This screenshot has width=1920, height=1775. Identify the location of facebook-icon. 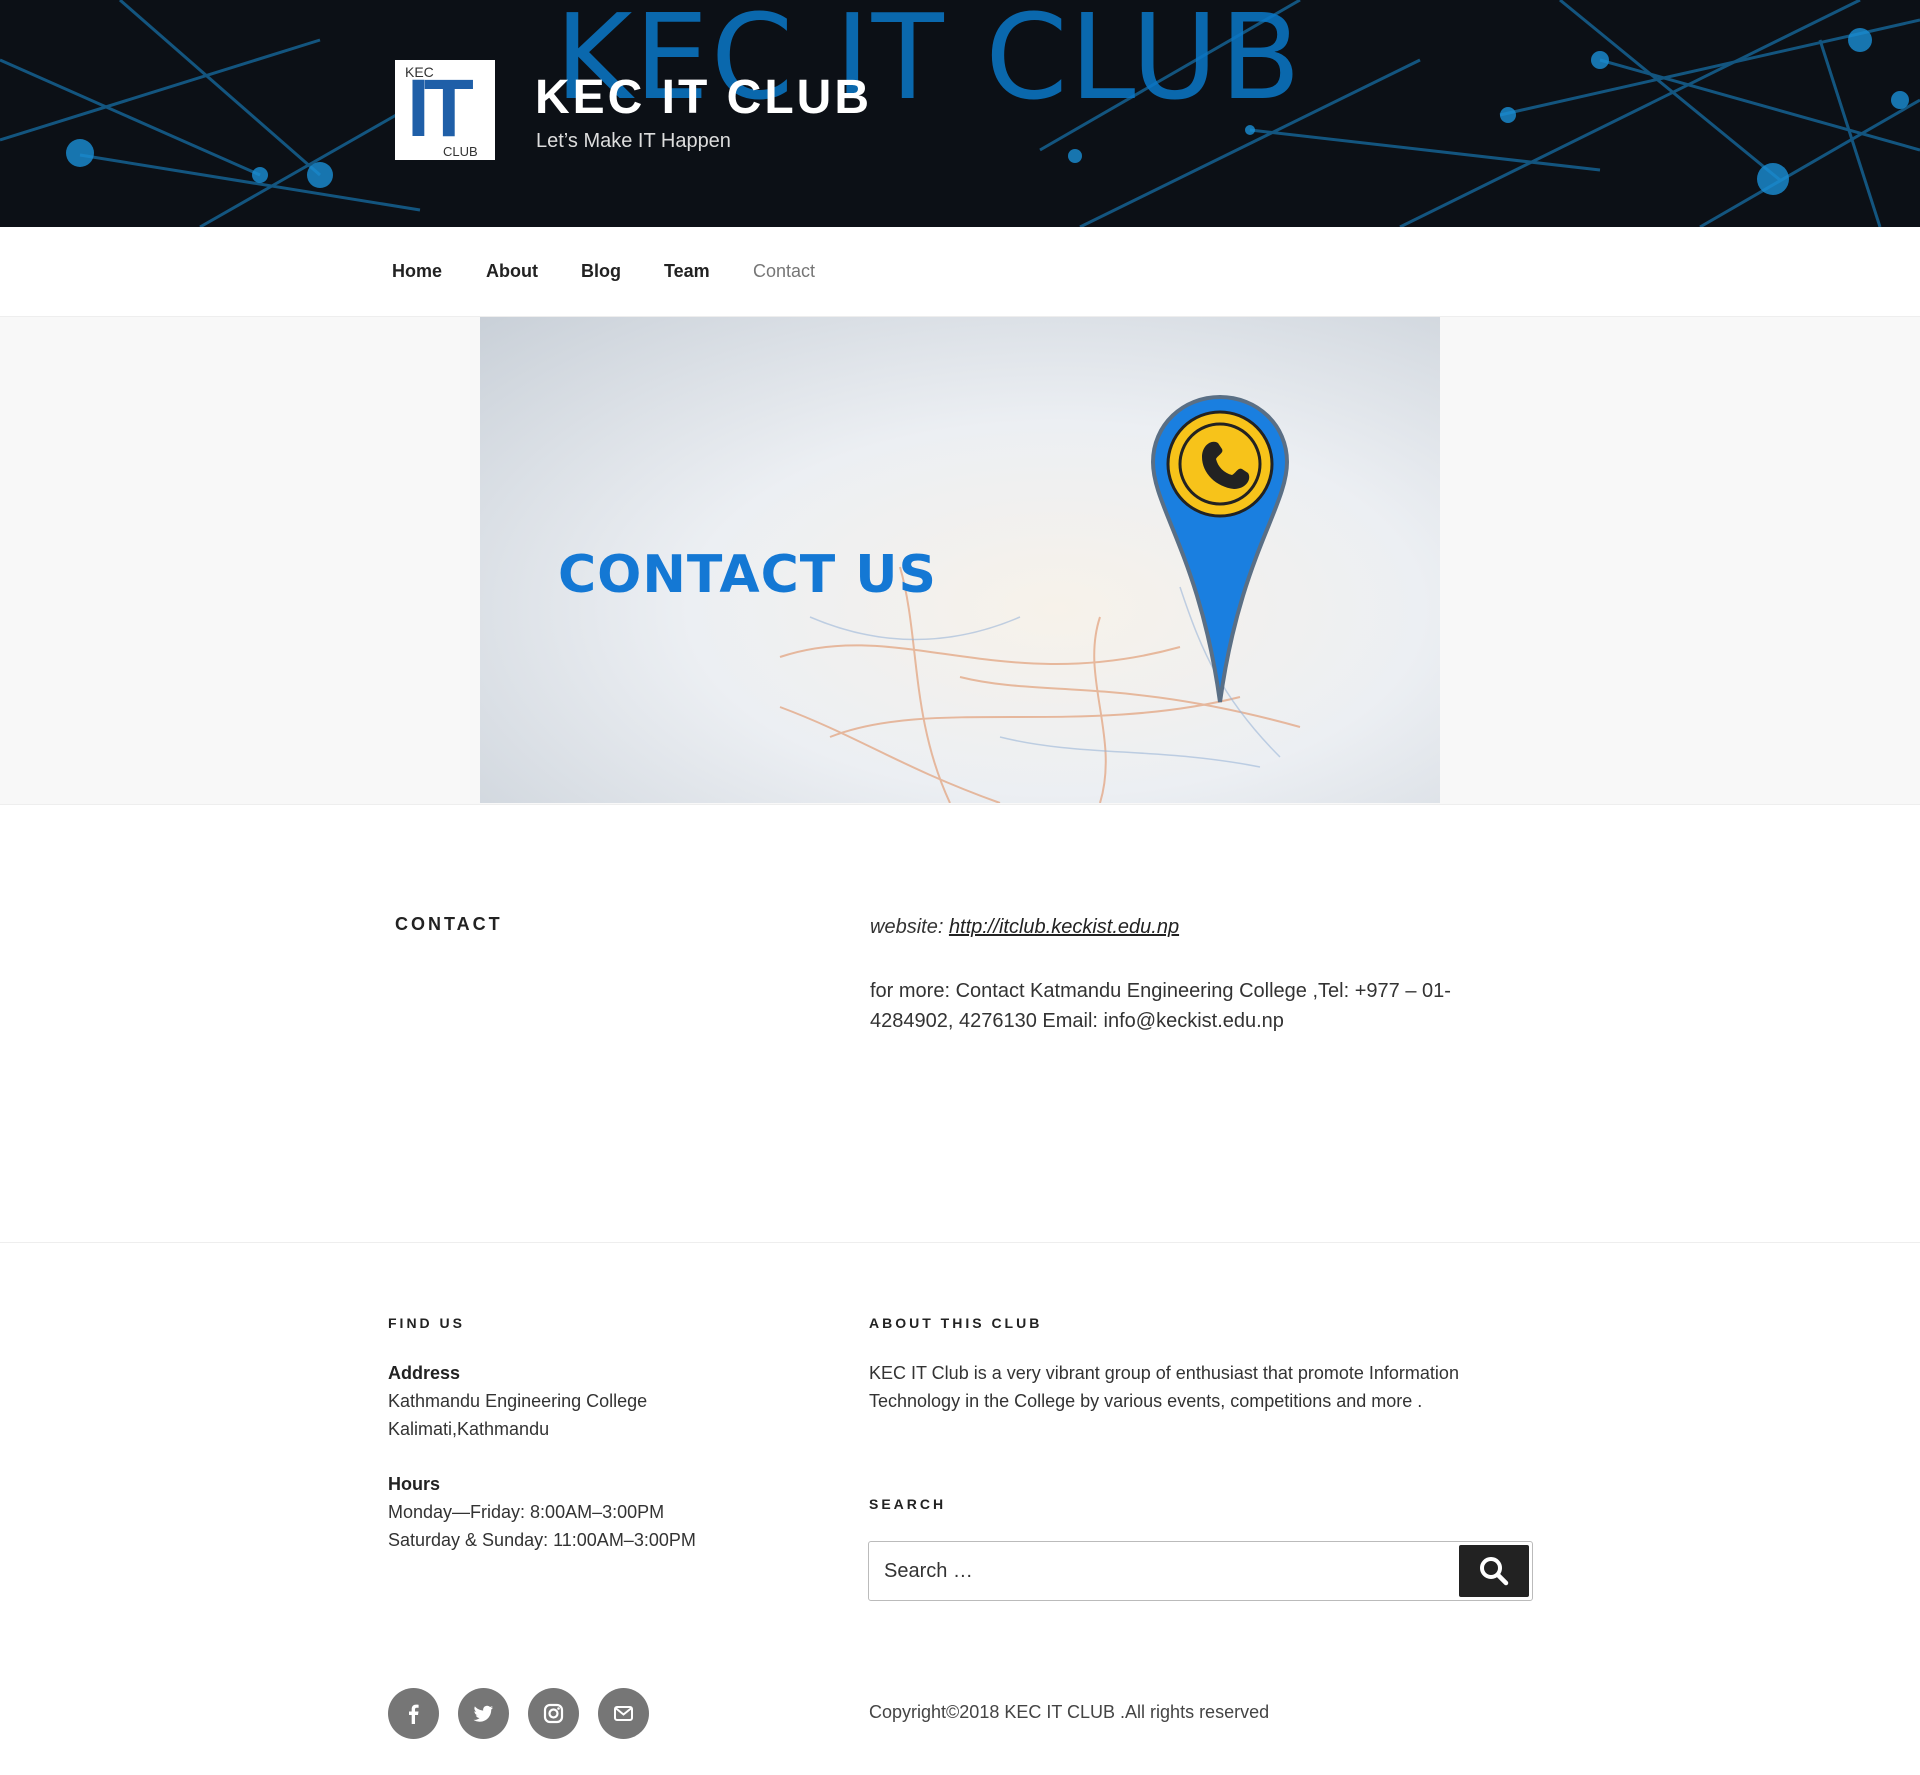
(414, 1714).